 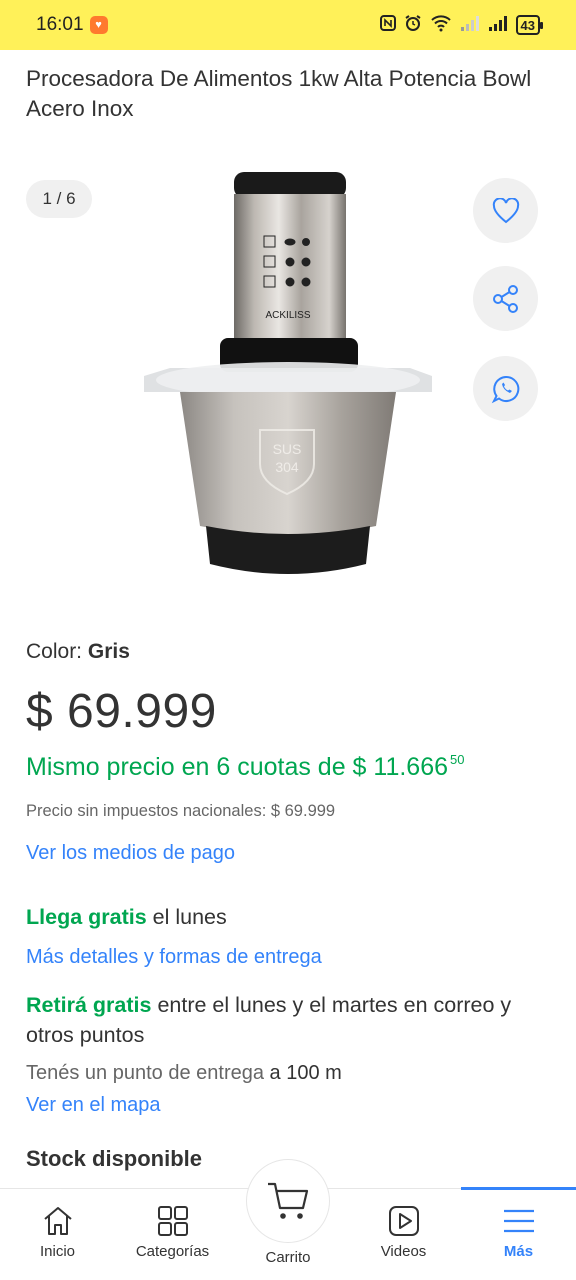 What do you see at coordinates (286, 917) in the screenshot?
I see `delivery-info: Llega gratis el lunes` at bounding box center [286, 917].